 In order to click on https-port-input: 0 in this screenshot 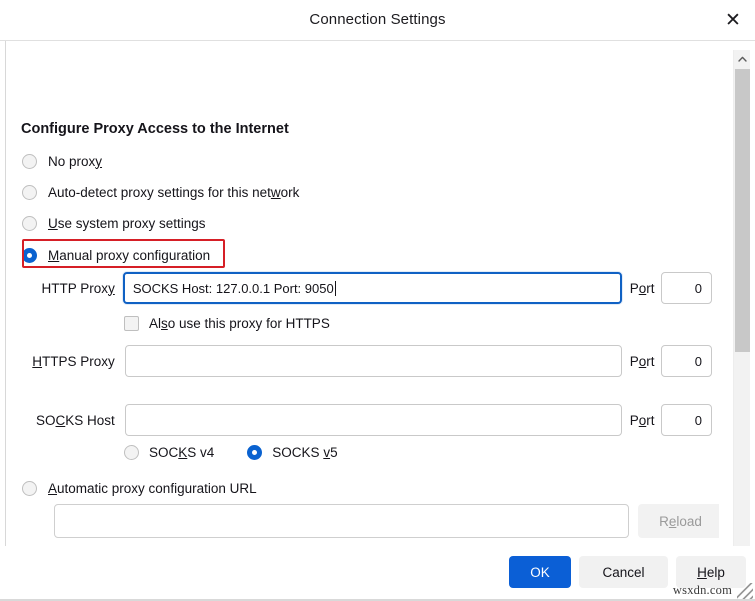, I will do `click(686, 361)`.